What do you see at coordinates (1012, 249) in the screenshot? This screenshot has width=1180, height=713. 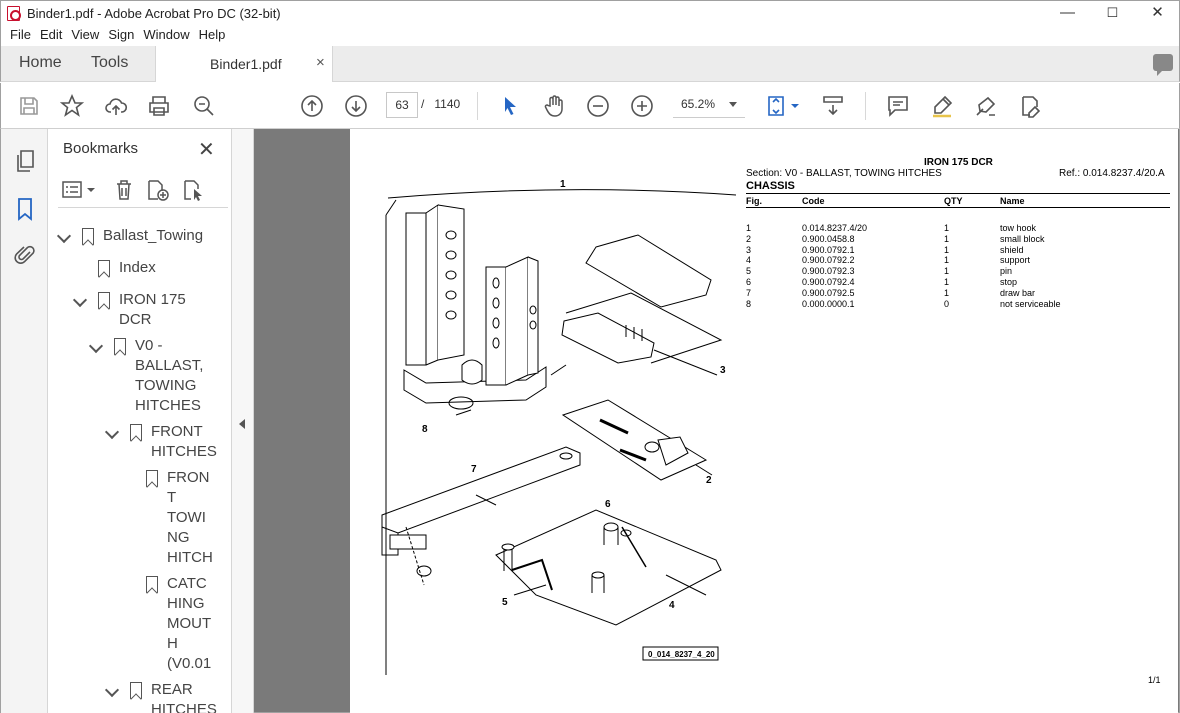 I see `table-cell: shield` at bounding box center [1012, 249].